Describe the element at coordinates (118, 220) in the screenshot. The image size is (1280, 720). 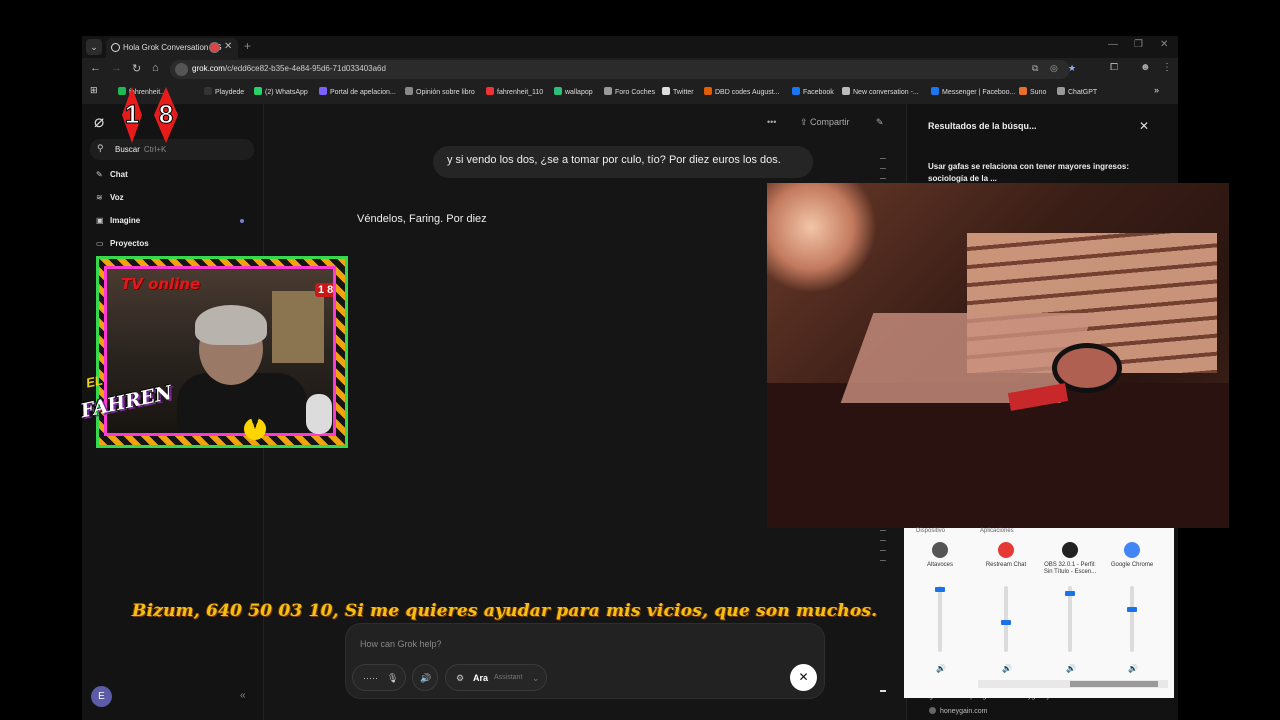
I see `sidebar-item-imagine: ▣ Imagine` at that location.